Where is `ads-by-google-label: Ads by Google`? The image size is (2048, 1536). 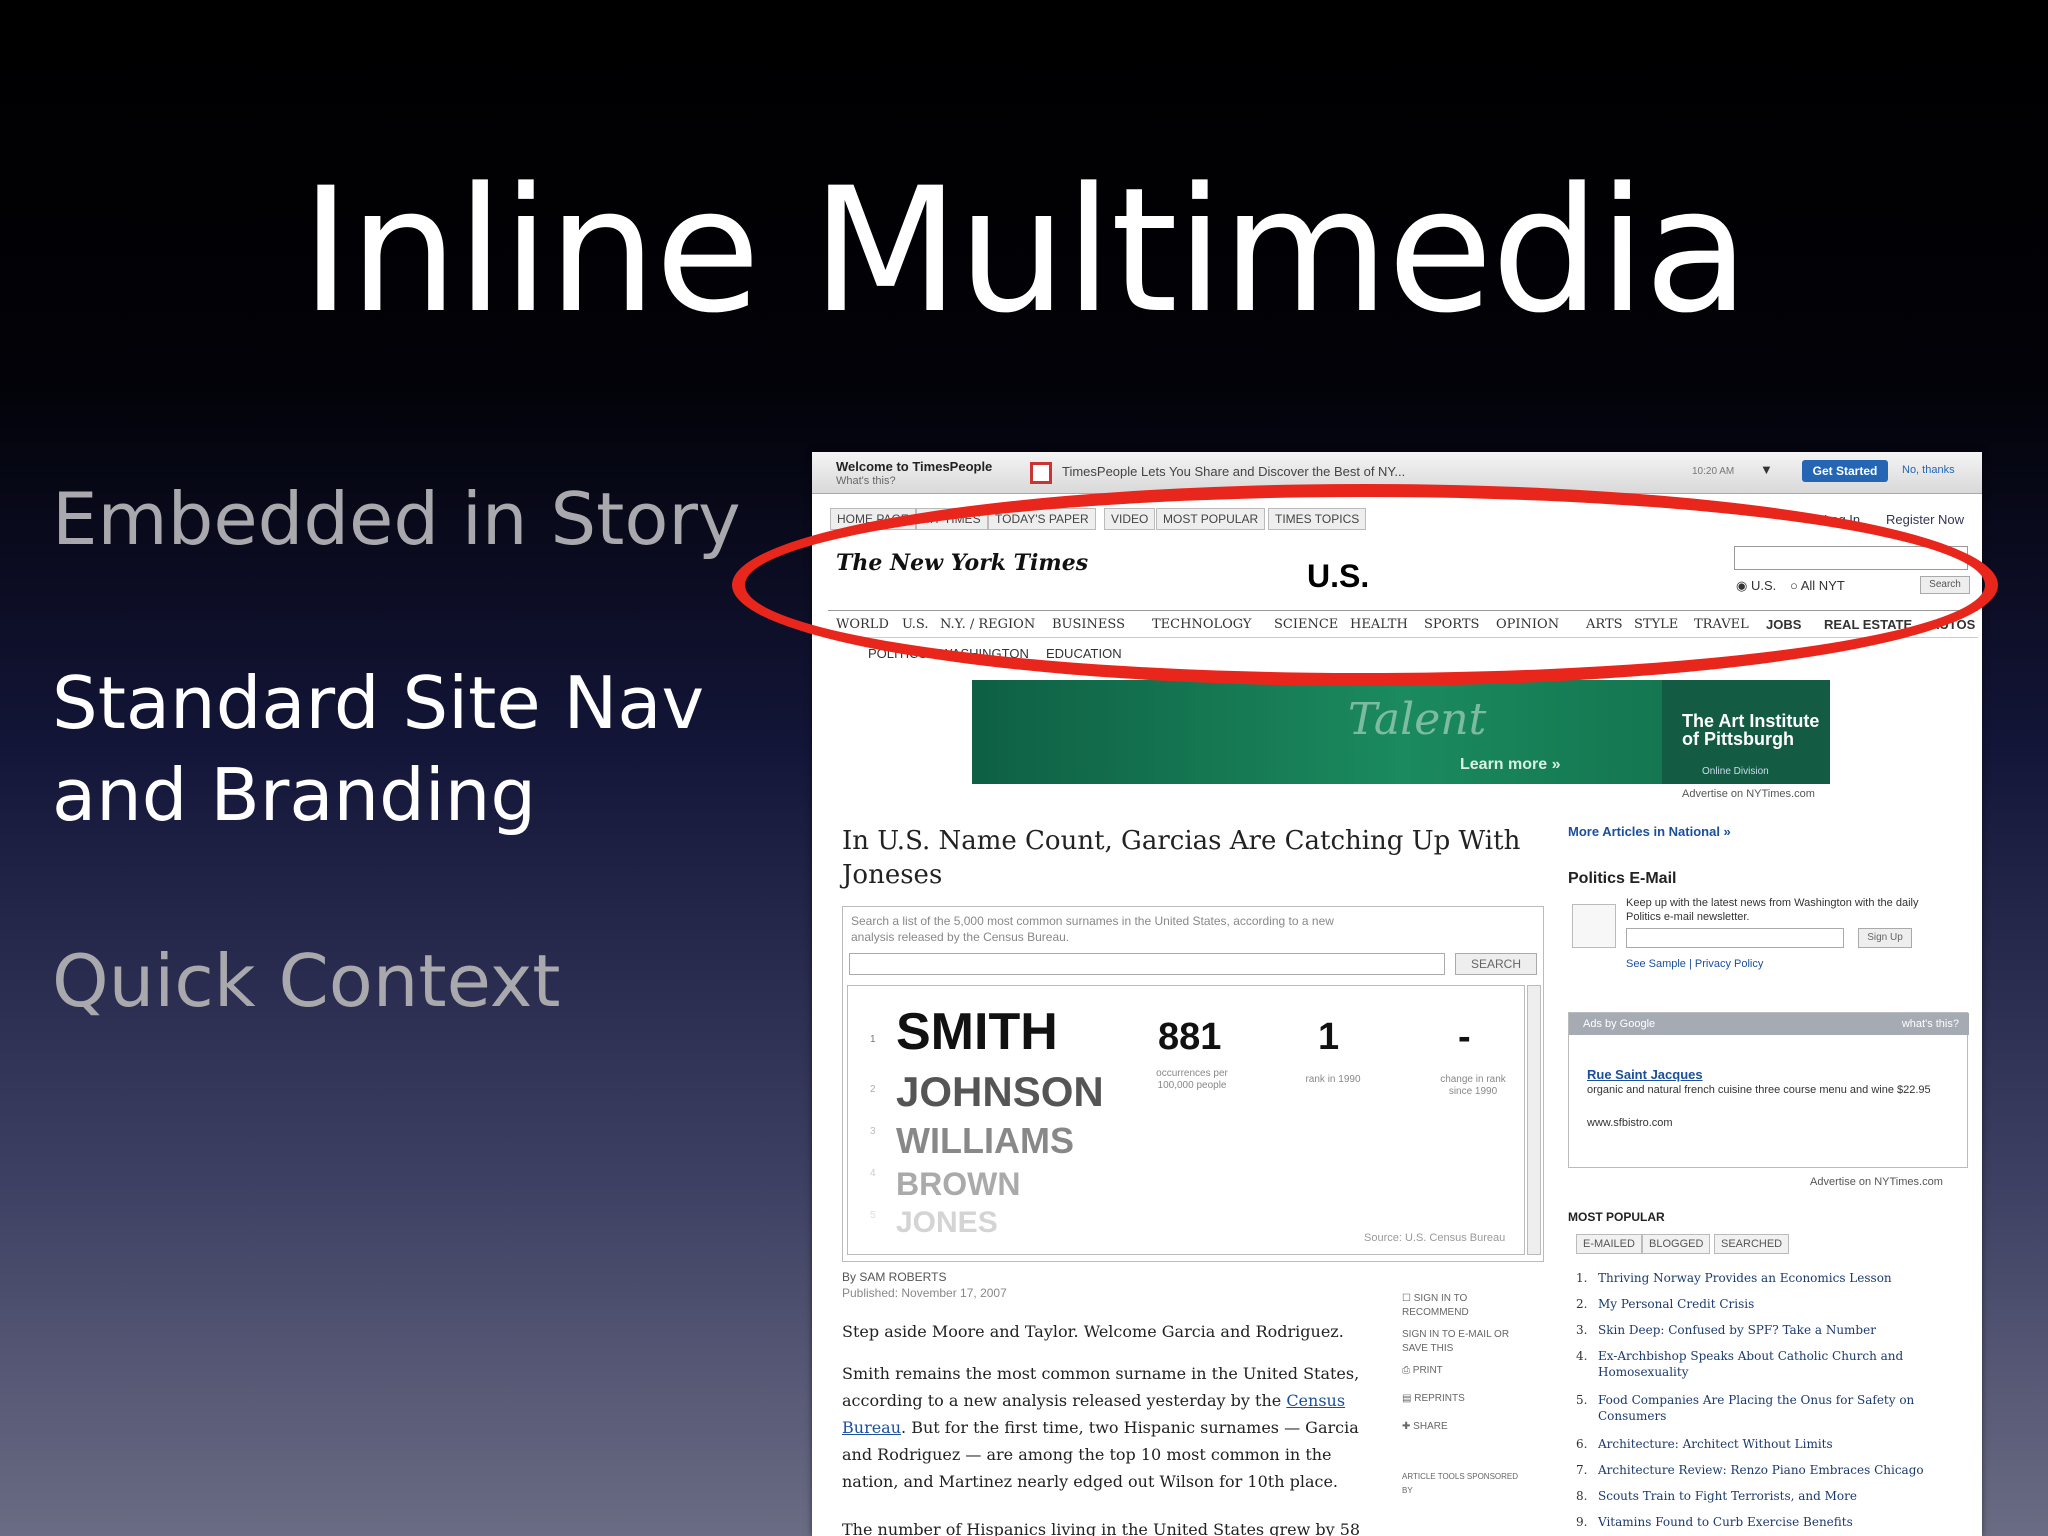
ads-by-google-label: Ads by Google is located at coordinates (1619, 1024).